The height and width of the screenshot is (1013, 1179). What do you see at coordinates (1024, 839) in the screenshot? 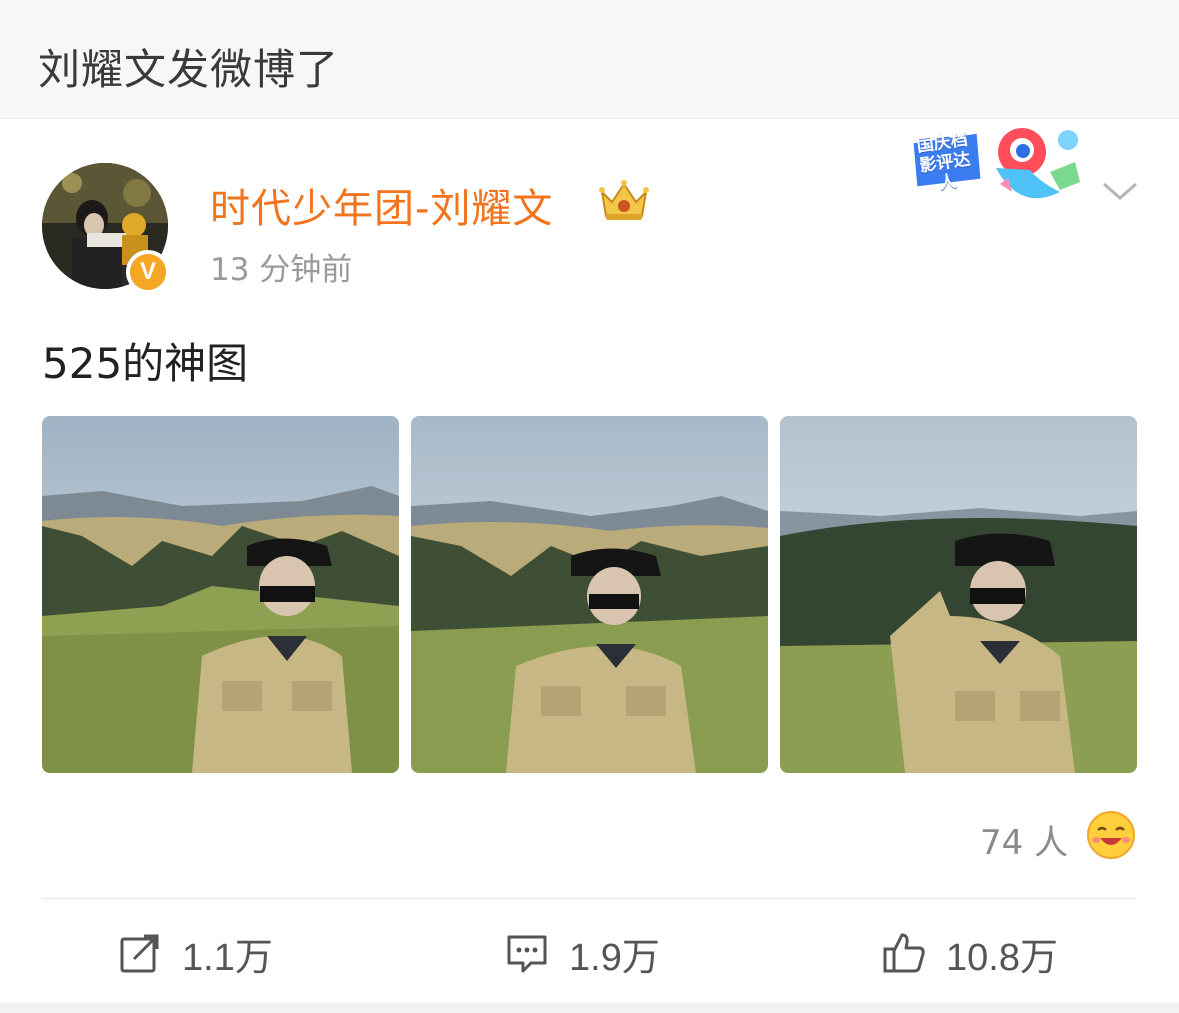
I see `reaction-count: 74 人` at bounding box center [1024, 839].